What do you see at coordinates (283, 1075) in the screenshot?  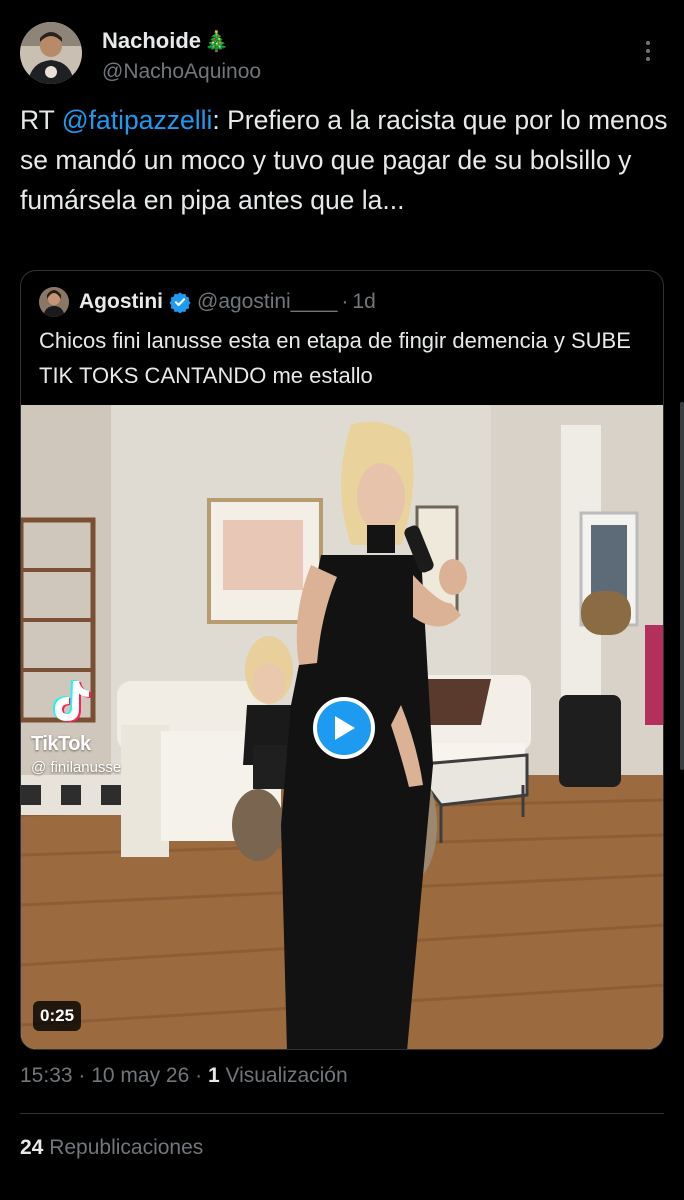 I see `views-label: Visualización` at bounding box center [283, 1075].